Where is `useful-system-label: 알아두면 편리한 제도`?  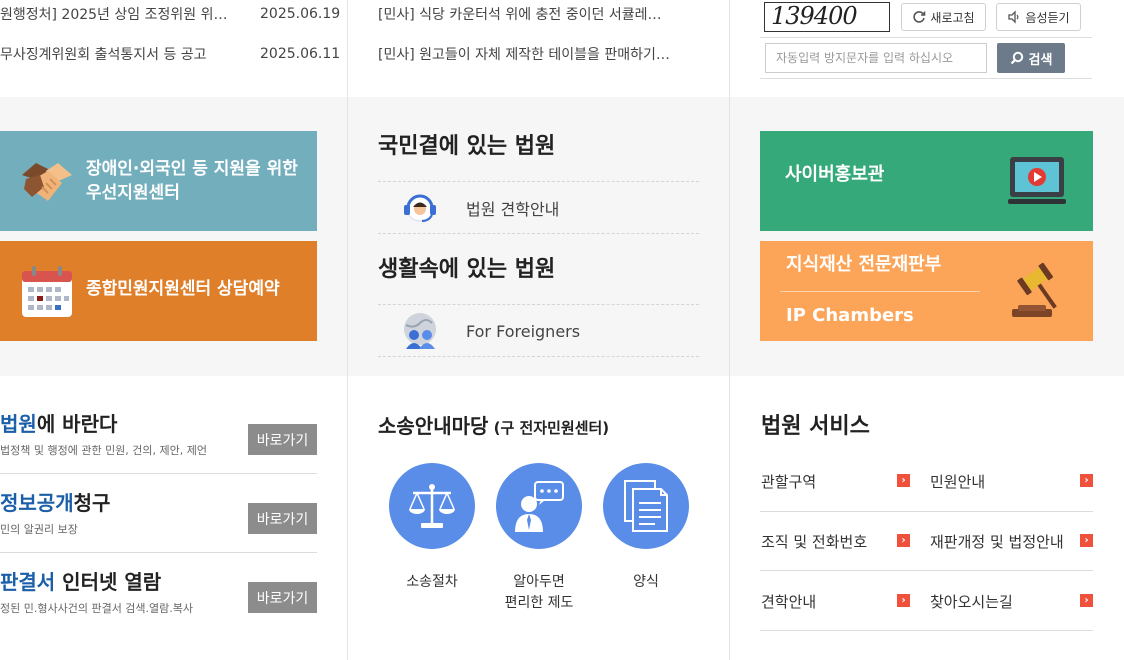
useful-system-label: 알아두면 편리한 제도 is located at coordinates (539, 593).